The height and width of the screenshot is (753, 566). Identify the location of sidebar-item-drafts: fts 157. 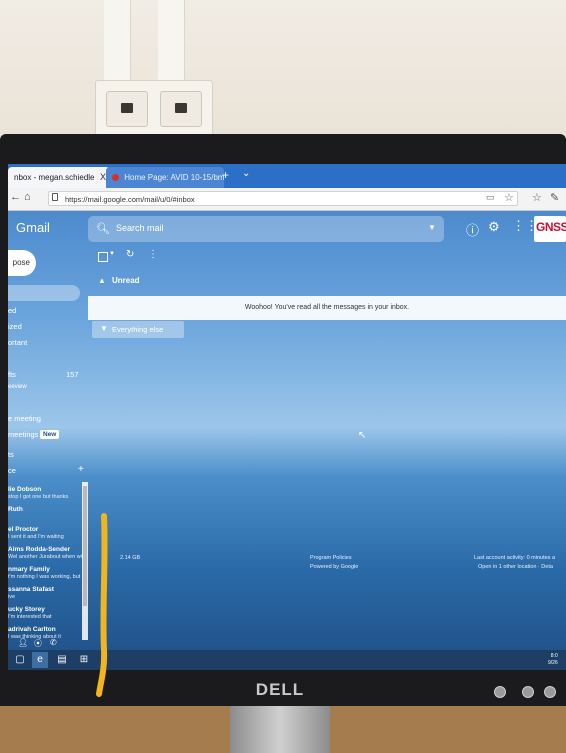
(43, 374).